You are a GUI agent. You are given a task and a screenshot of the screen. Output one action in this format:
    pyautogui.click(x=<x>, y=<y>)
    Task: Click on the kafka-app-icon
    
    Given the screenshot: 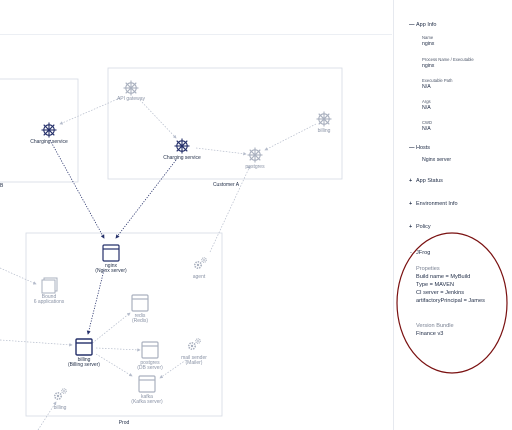 What is the action you would take?
    pyautogui.click(x=147, y=384)
    